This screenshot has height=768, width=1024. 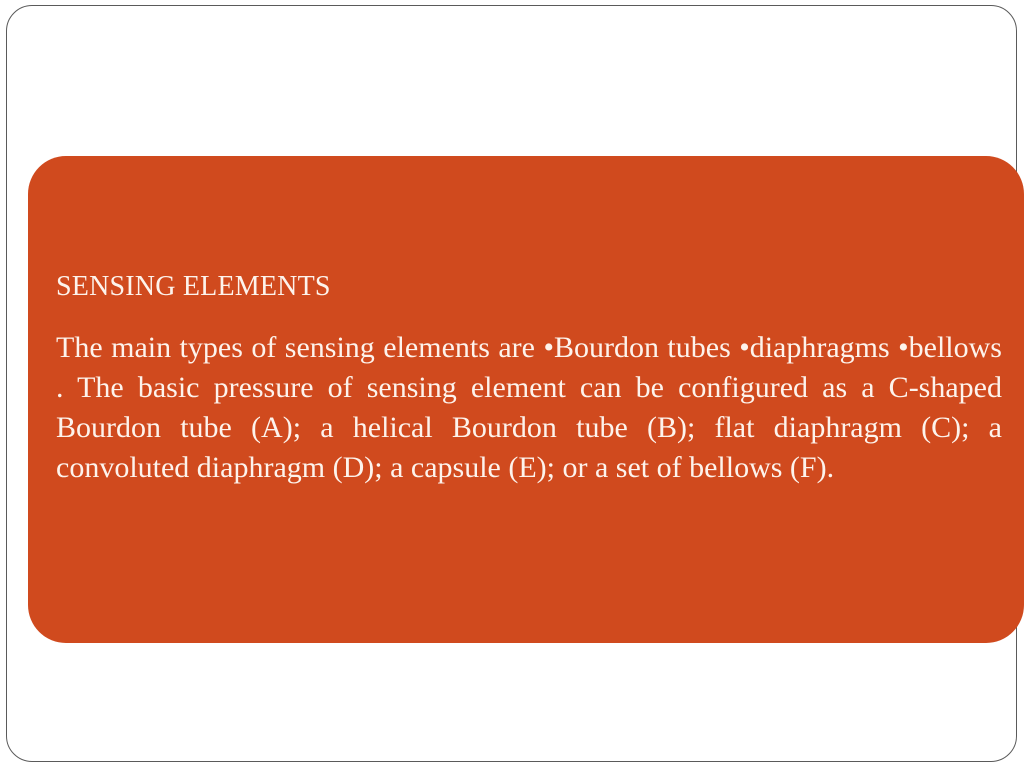 What do you see at coordinates (193, 286) in the screenshot?
I see `page-title: SENSING ELEMENTS` at bounding box center [193, 286].